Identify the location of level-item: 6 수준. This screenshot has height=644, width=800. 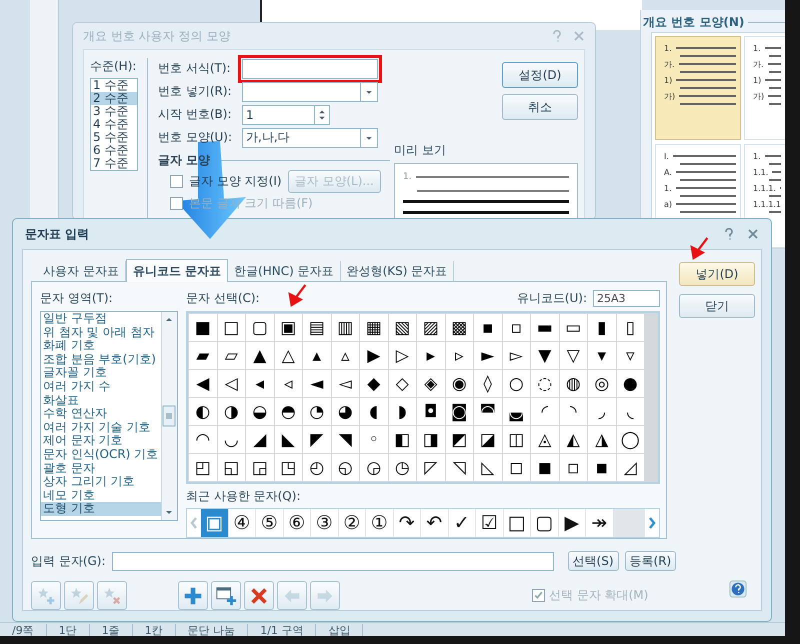
(114, 150).